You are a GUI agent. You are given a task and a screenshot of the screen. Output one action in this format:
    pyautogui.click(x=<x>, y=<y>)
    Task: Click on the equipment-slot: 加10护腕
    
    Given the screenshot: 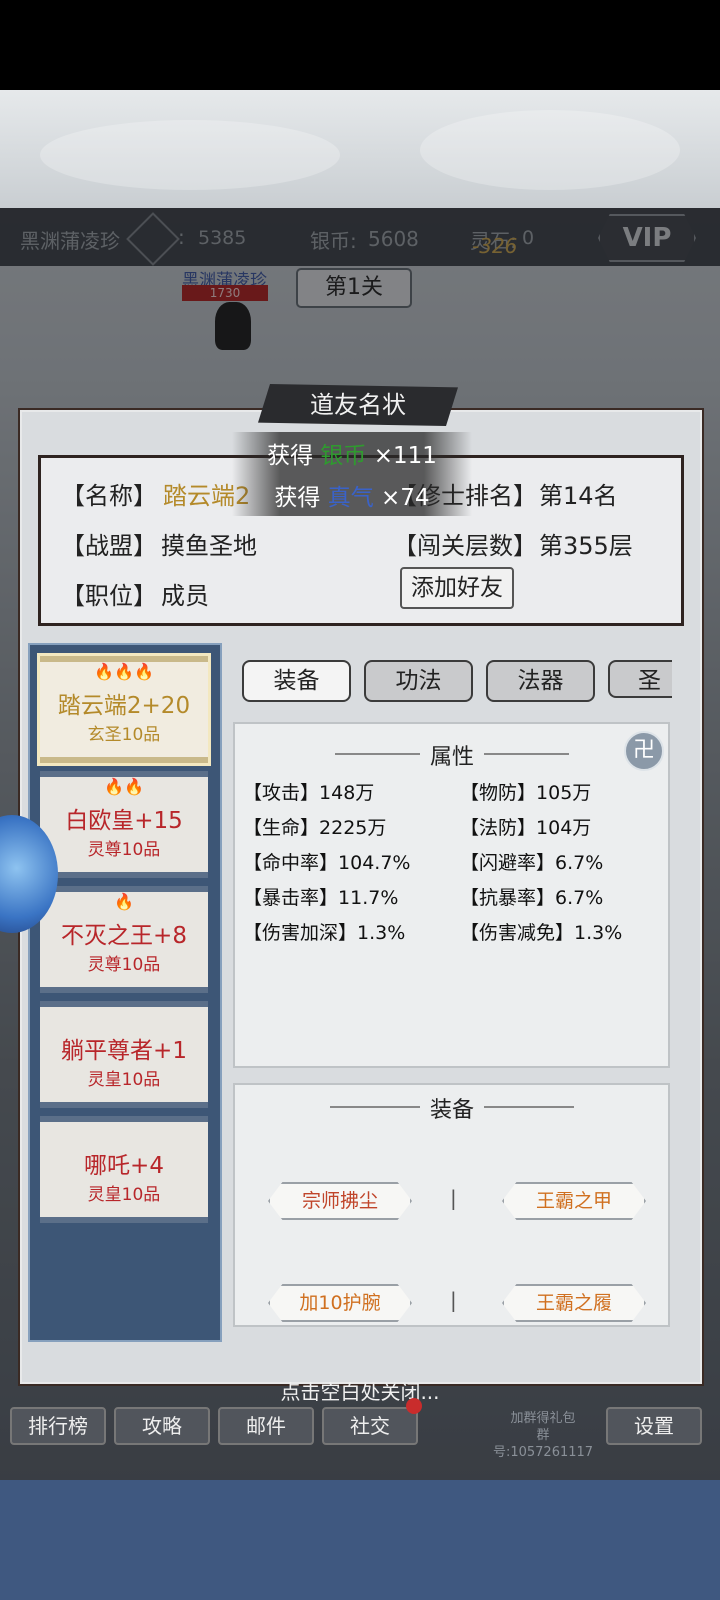 What is the action you would take?
    pyautogui.click(x=340, y=1303)
    